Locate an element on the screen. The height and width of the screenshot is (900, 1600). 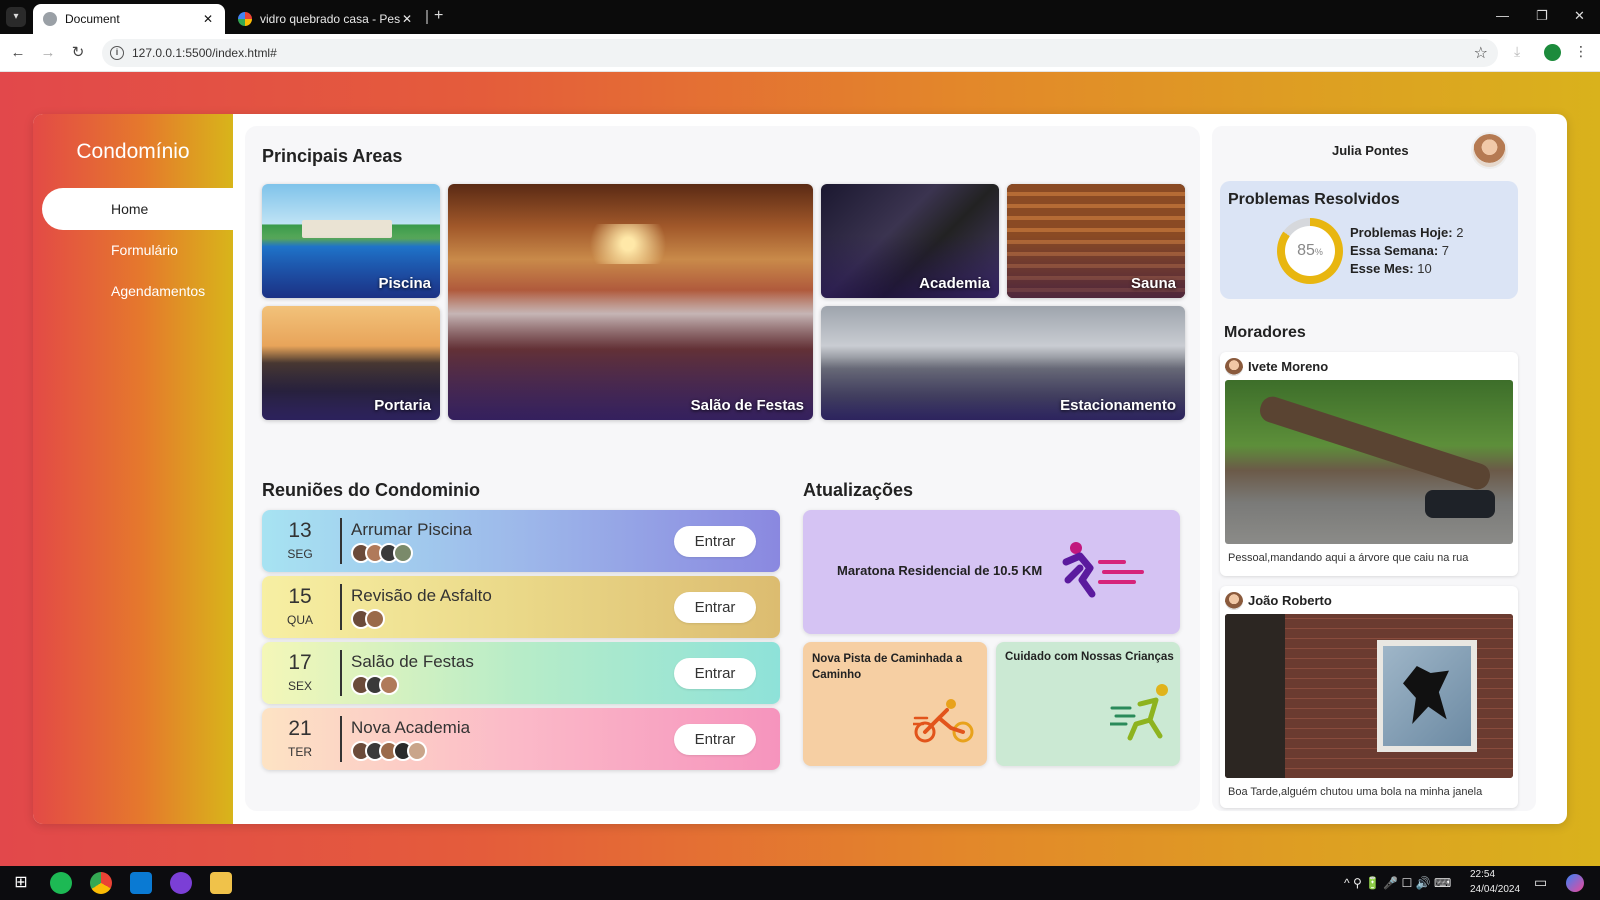
update-card-maratona: Maratona Residencial de 10.5 KM is located at coordinates (991, 572).